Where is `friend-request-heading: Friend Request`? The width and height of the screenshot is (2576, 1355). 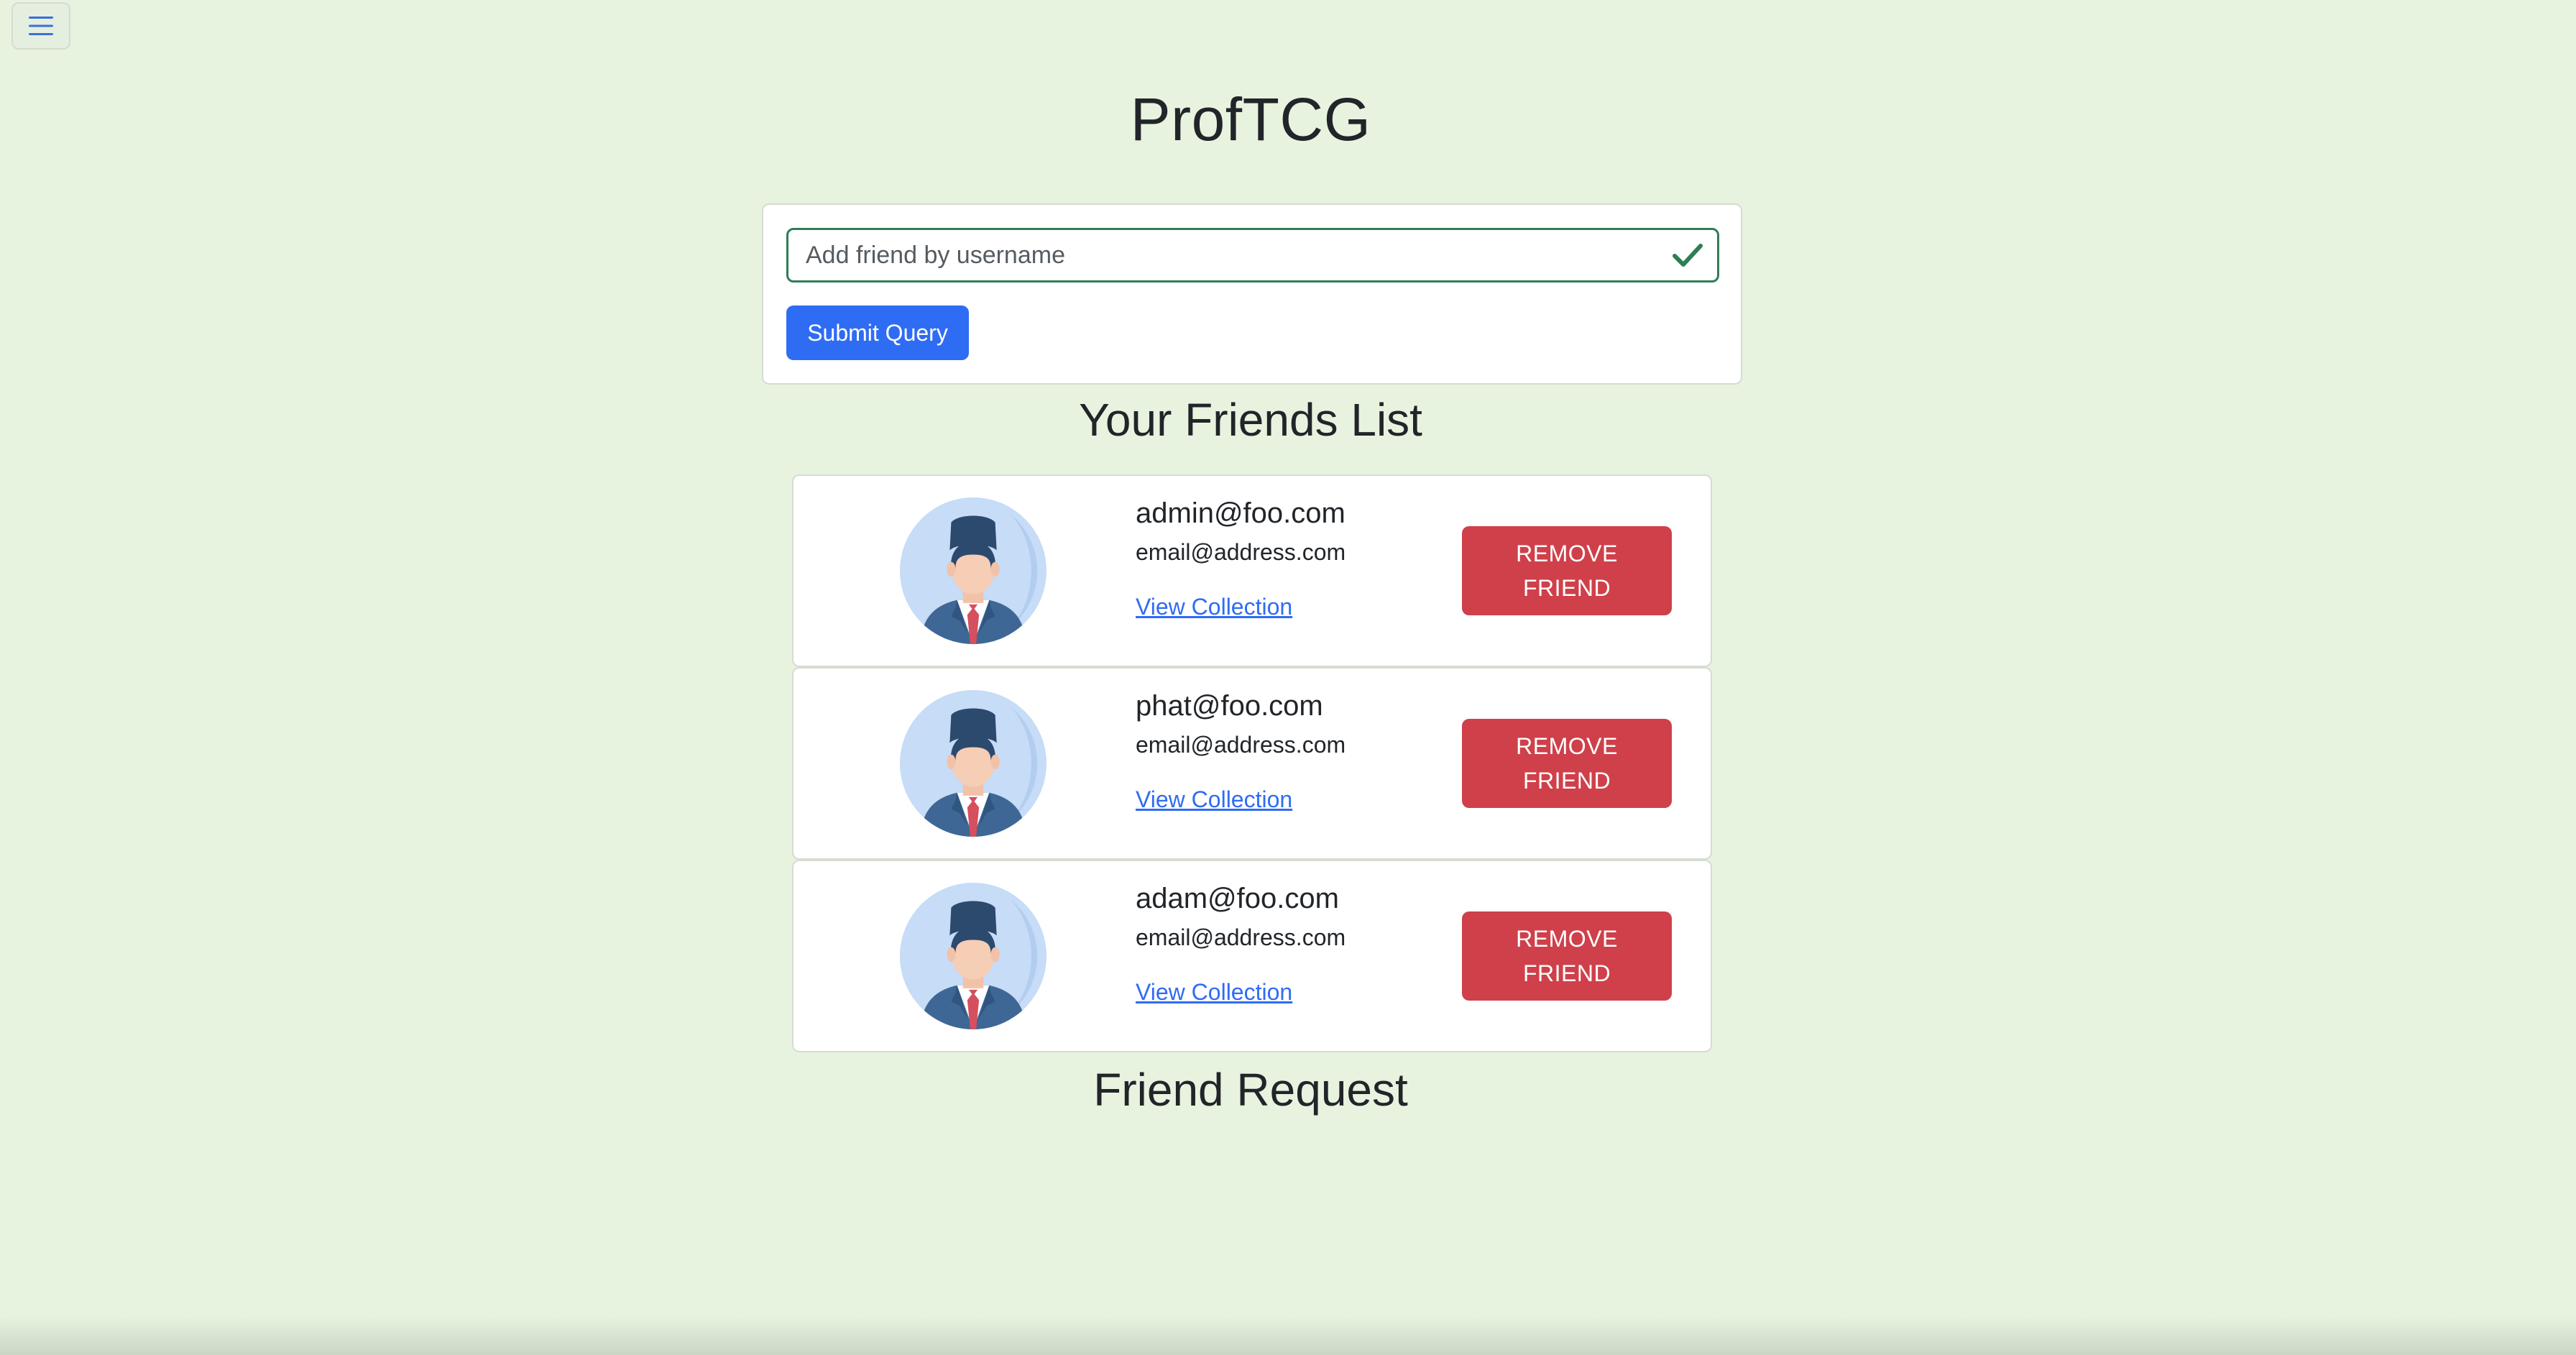 friend-request-heading: Friend Request is located at coordinates (1250, 1090).